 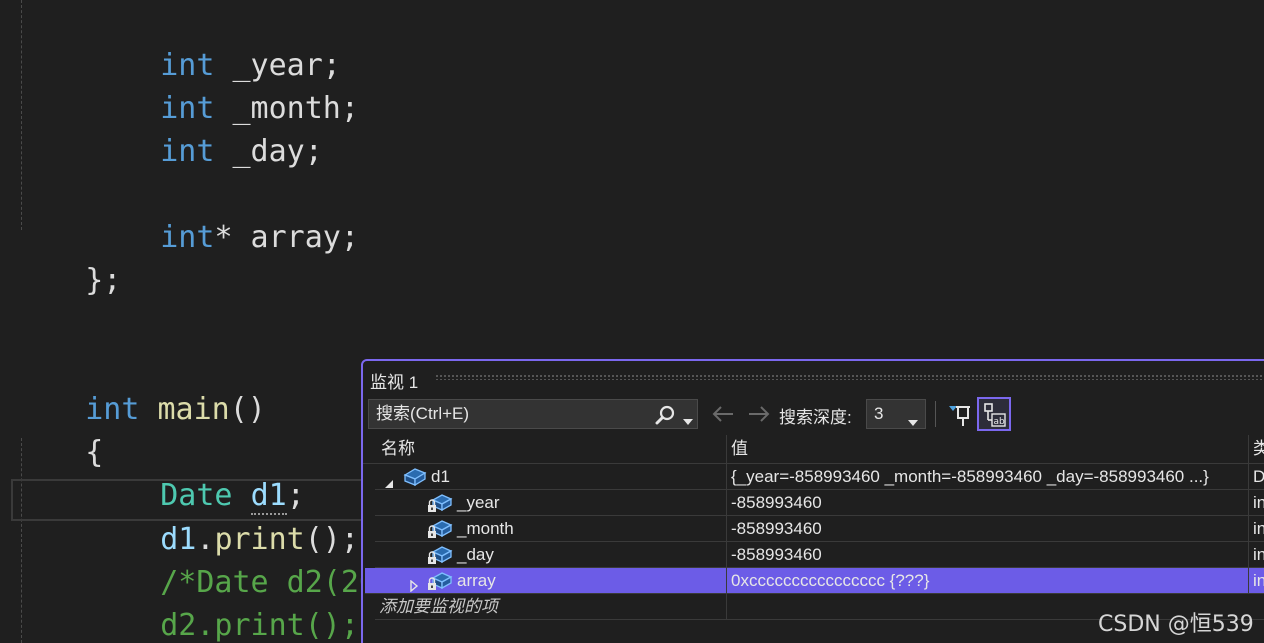 I want to click on watch-row-array: array 0xcccccccccccccccc {???} in, so click(x=814, y=581).